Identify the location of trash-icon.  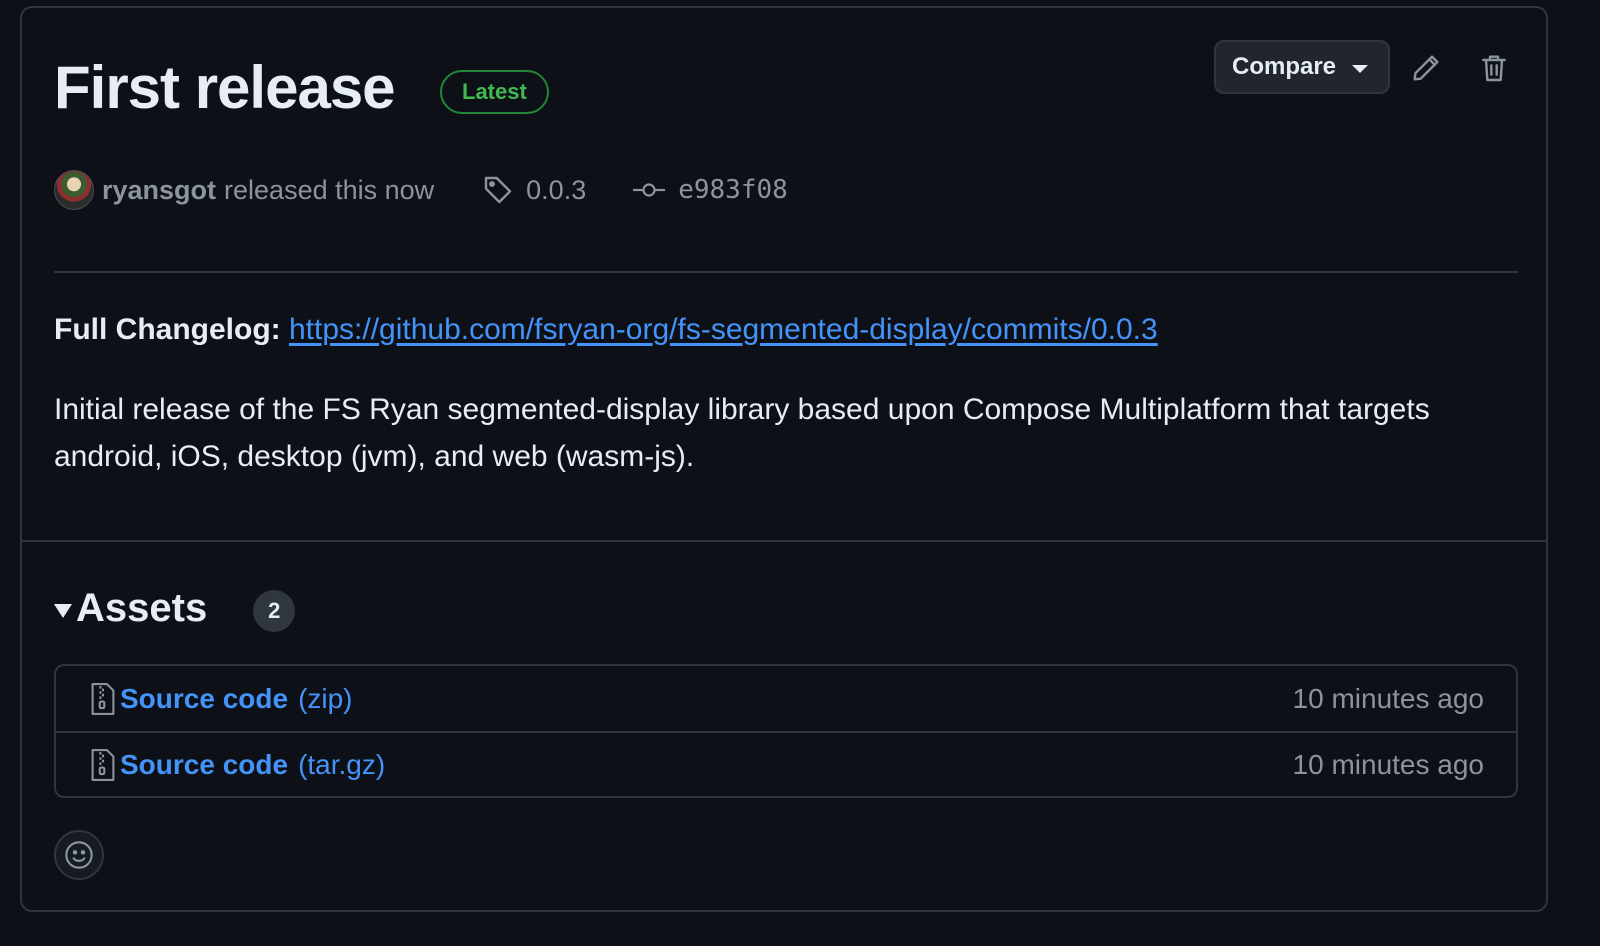
(1494, 68).